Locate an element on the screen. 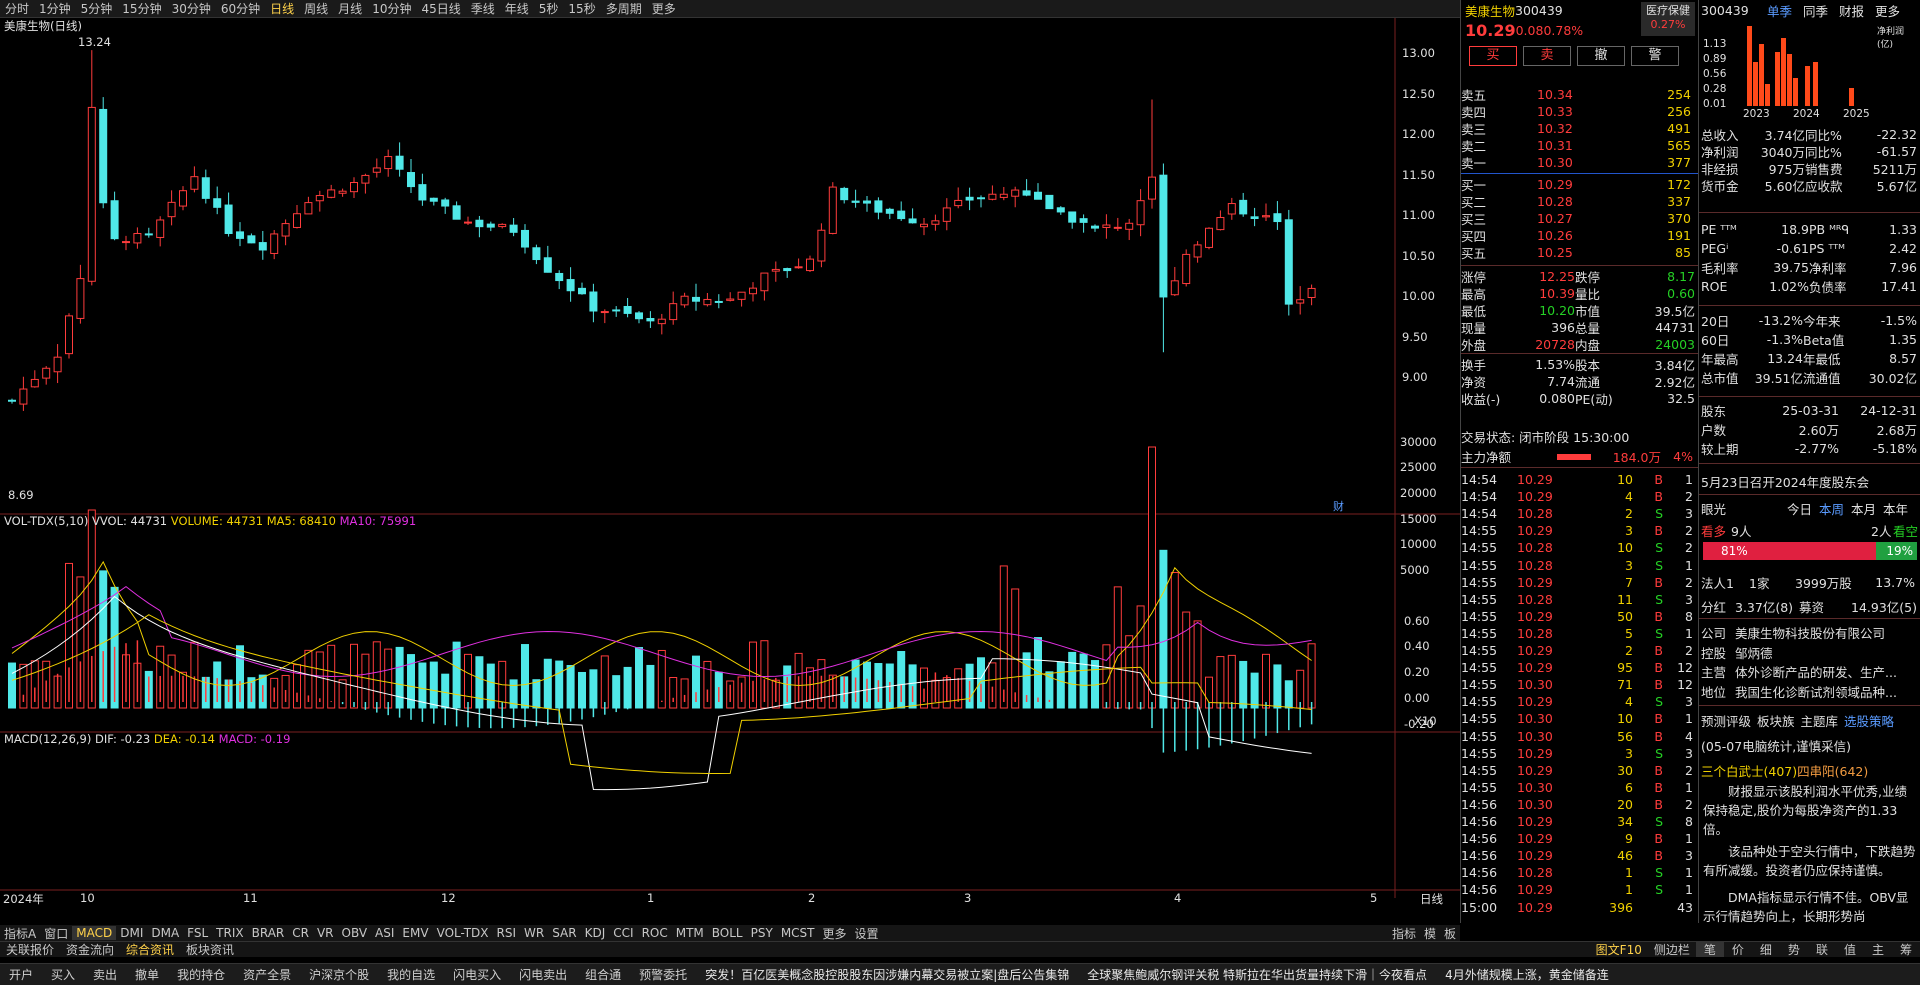 This screenshot has height=985, width=1920. quote-subtab: 价 is located at coordinates (1738, 949).